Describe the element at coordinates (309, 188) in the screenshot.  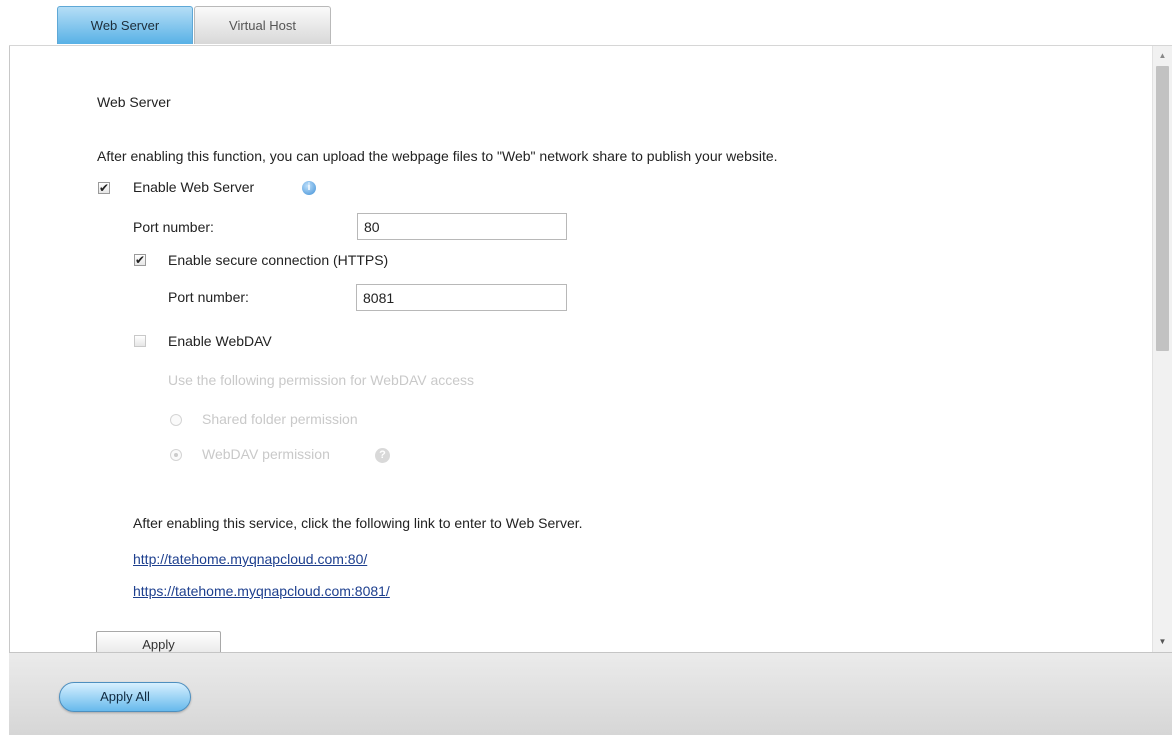
I see `info-icon: i` at that location.